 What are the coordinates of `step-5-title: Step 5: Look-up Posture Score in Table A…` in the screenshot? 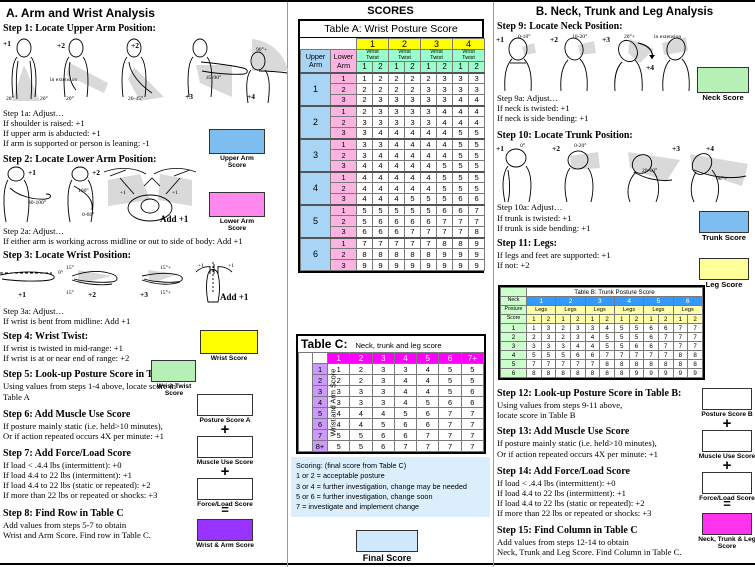 It's located at (93, 375).